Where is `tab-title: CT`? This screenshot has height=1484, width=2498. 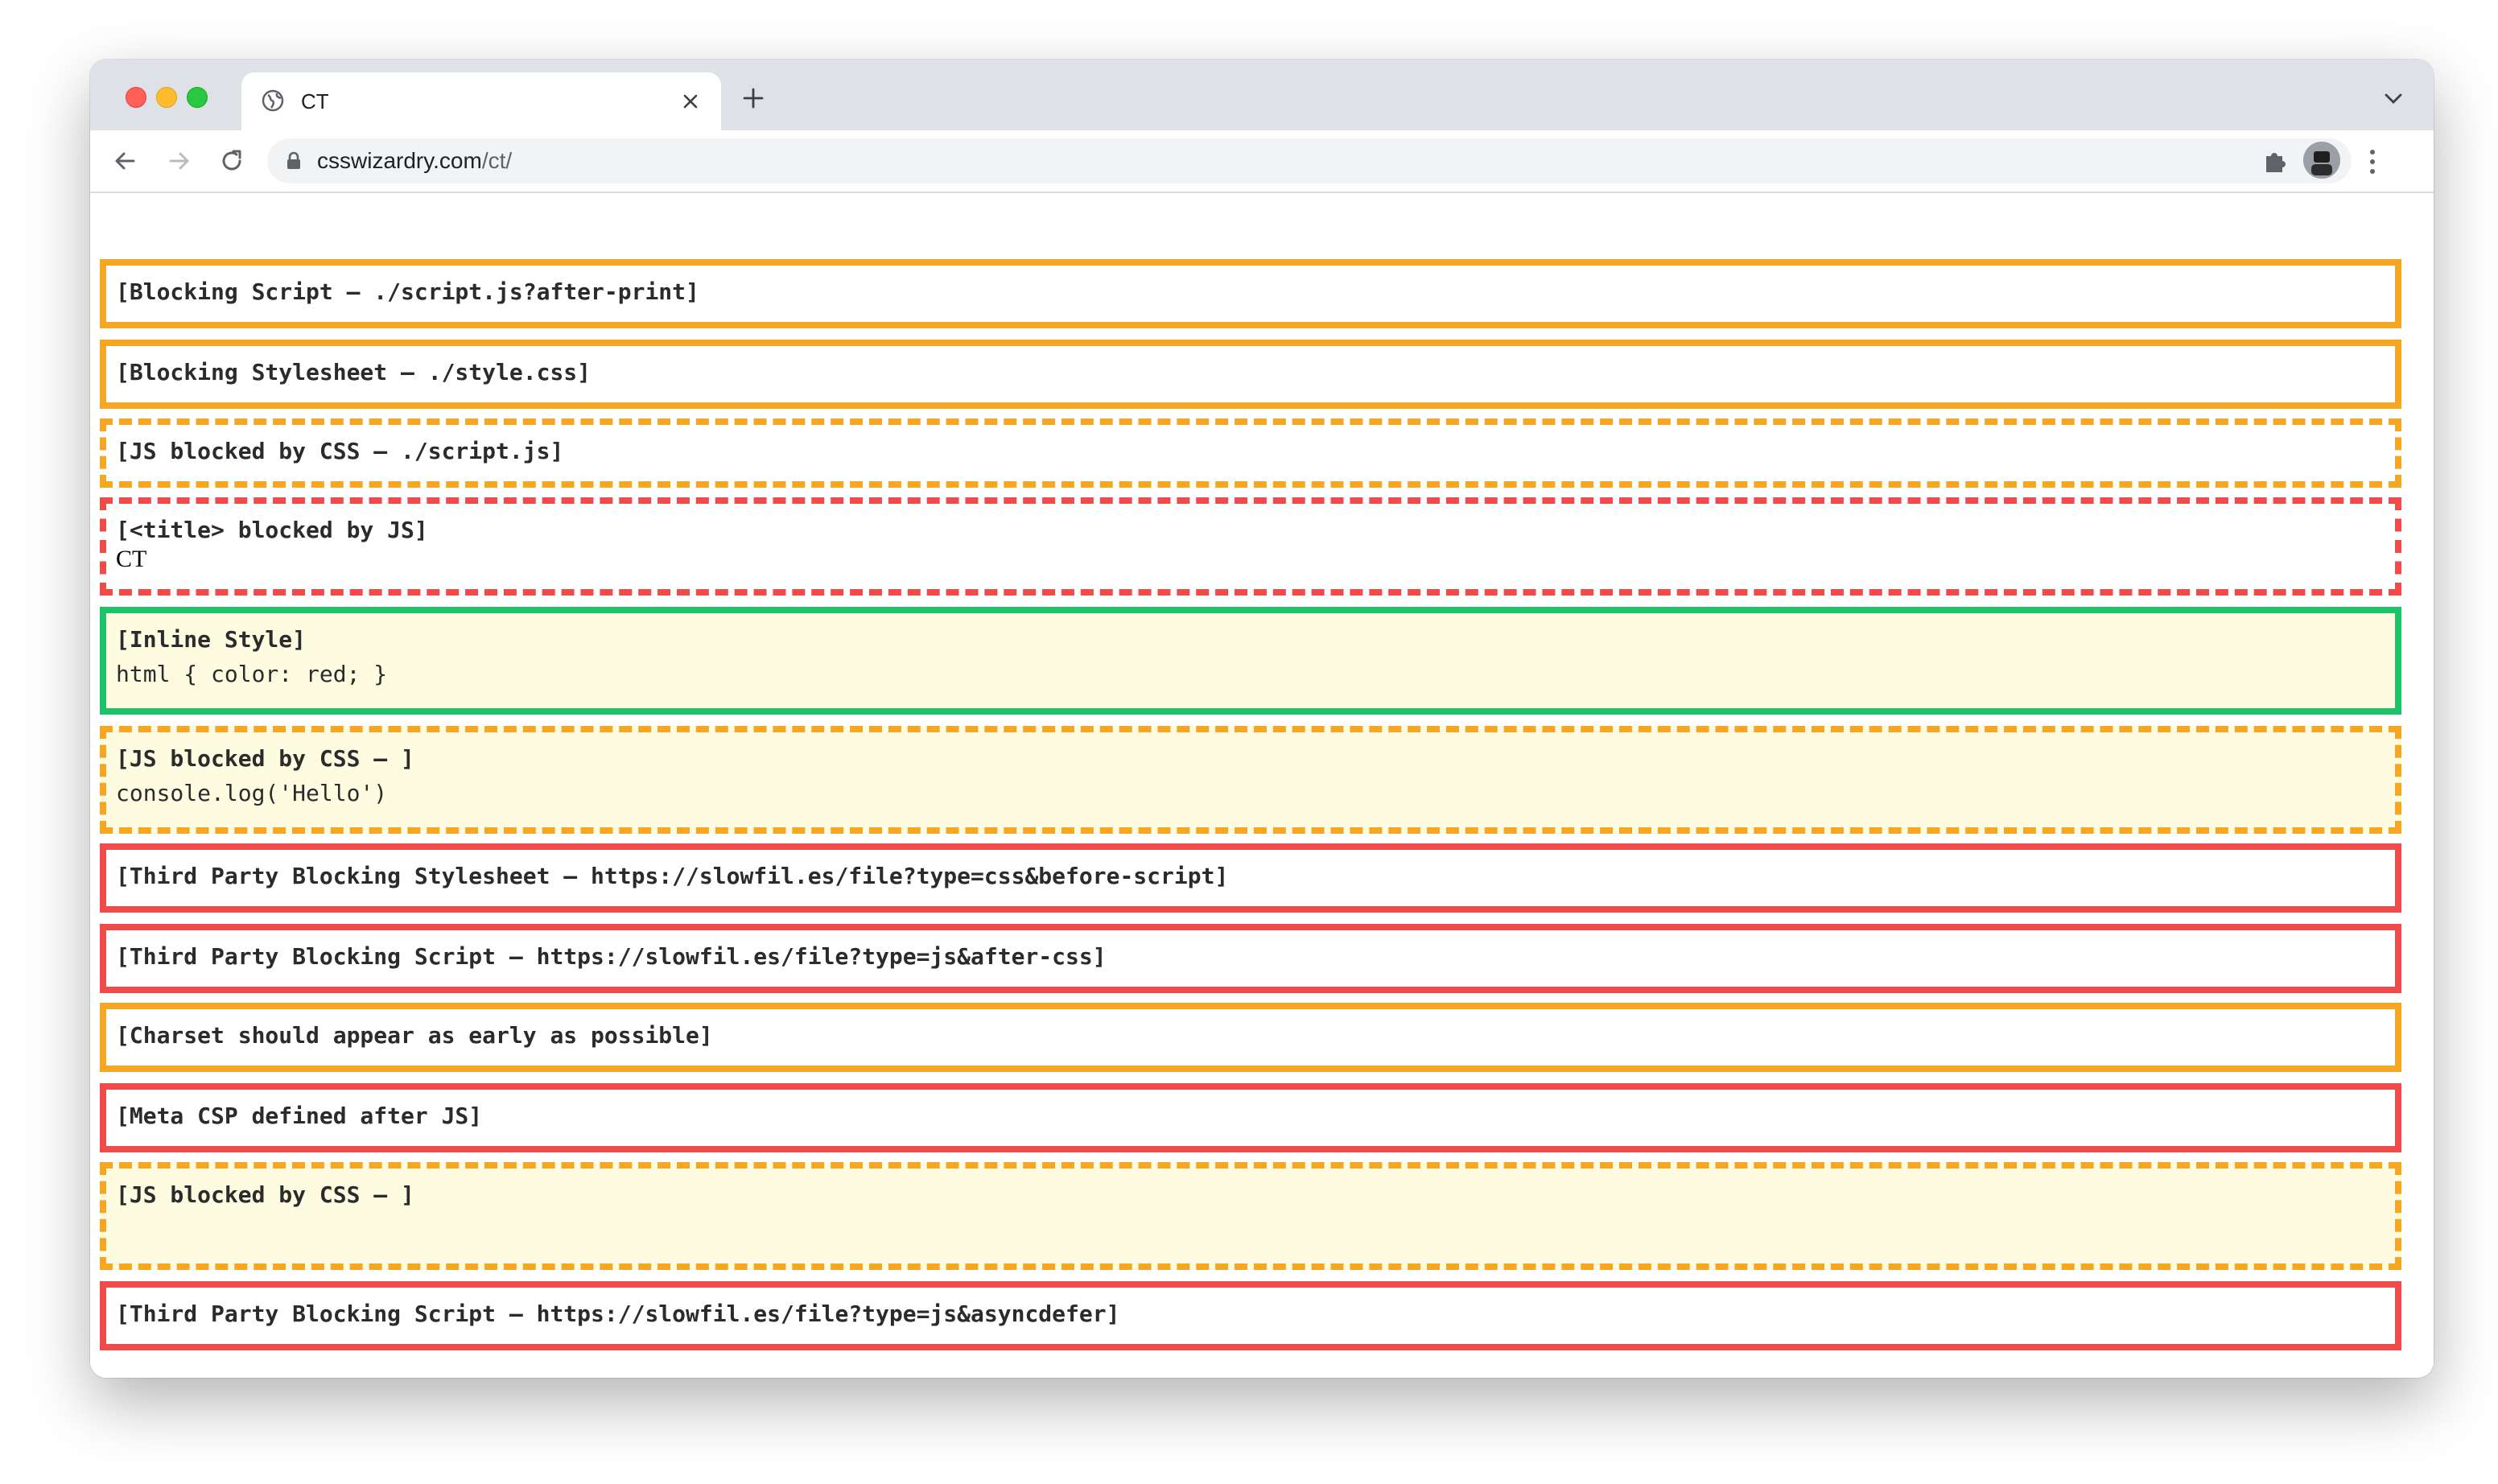
tab-title: CT is located at coordinates (315, 101).